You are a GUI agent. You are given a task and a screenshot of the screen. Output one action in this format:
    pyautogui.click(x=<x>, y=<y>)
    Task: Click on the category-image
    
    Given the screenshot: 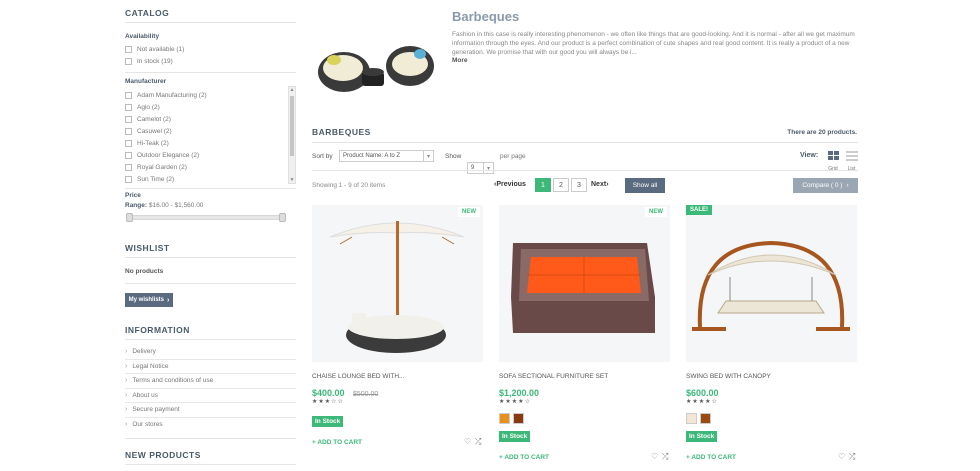 What is the action you would take?
    pyautogui.click(x=376, y=66)
    